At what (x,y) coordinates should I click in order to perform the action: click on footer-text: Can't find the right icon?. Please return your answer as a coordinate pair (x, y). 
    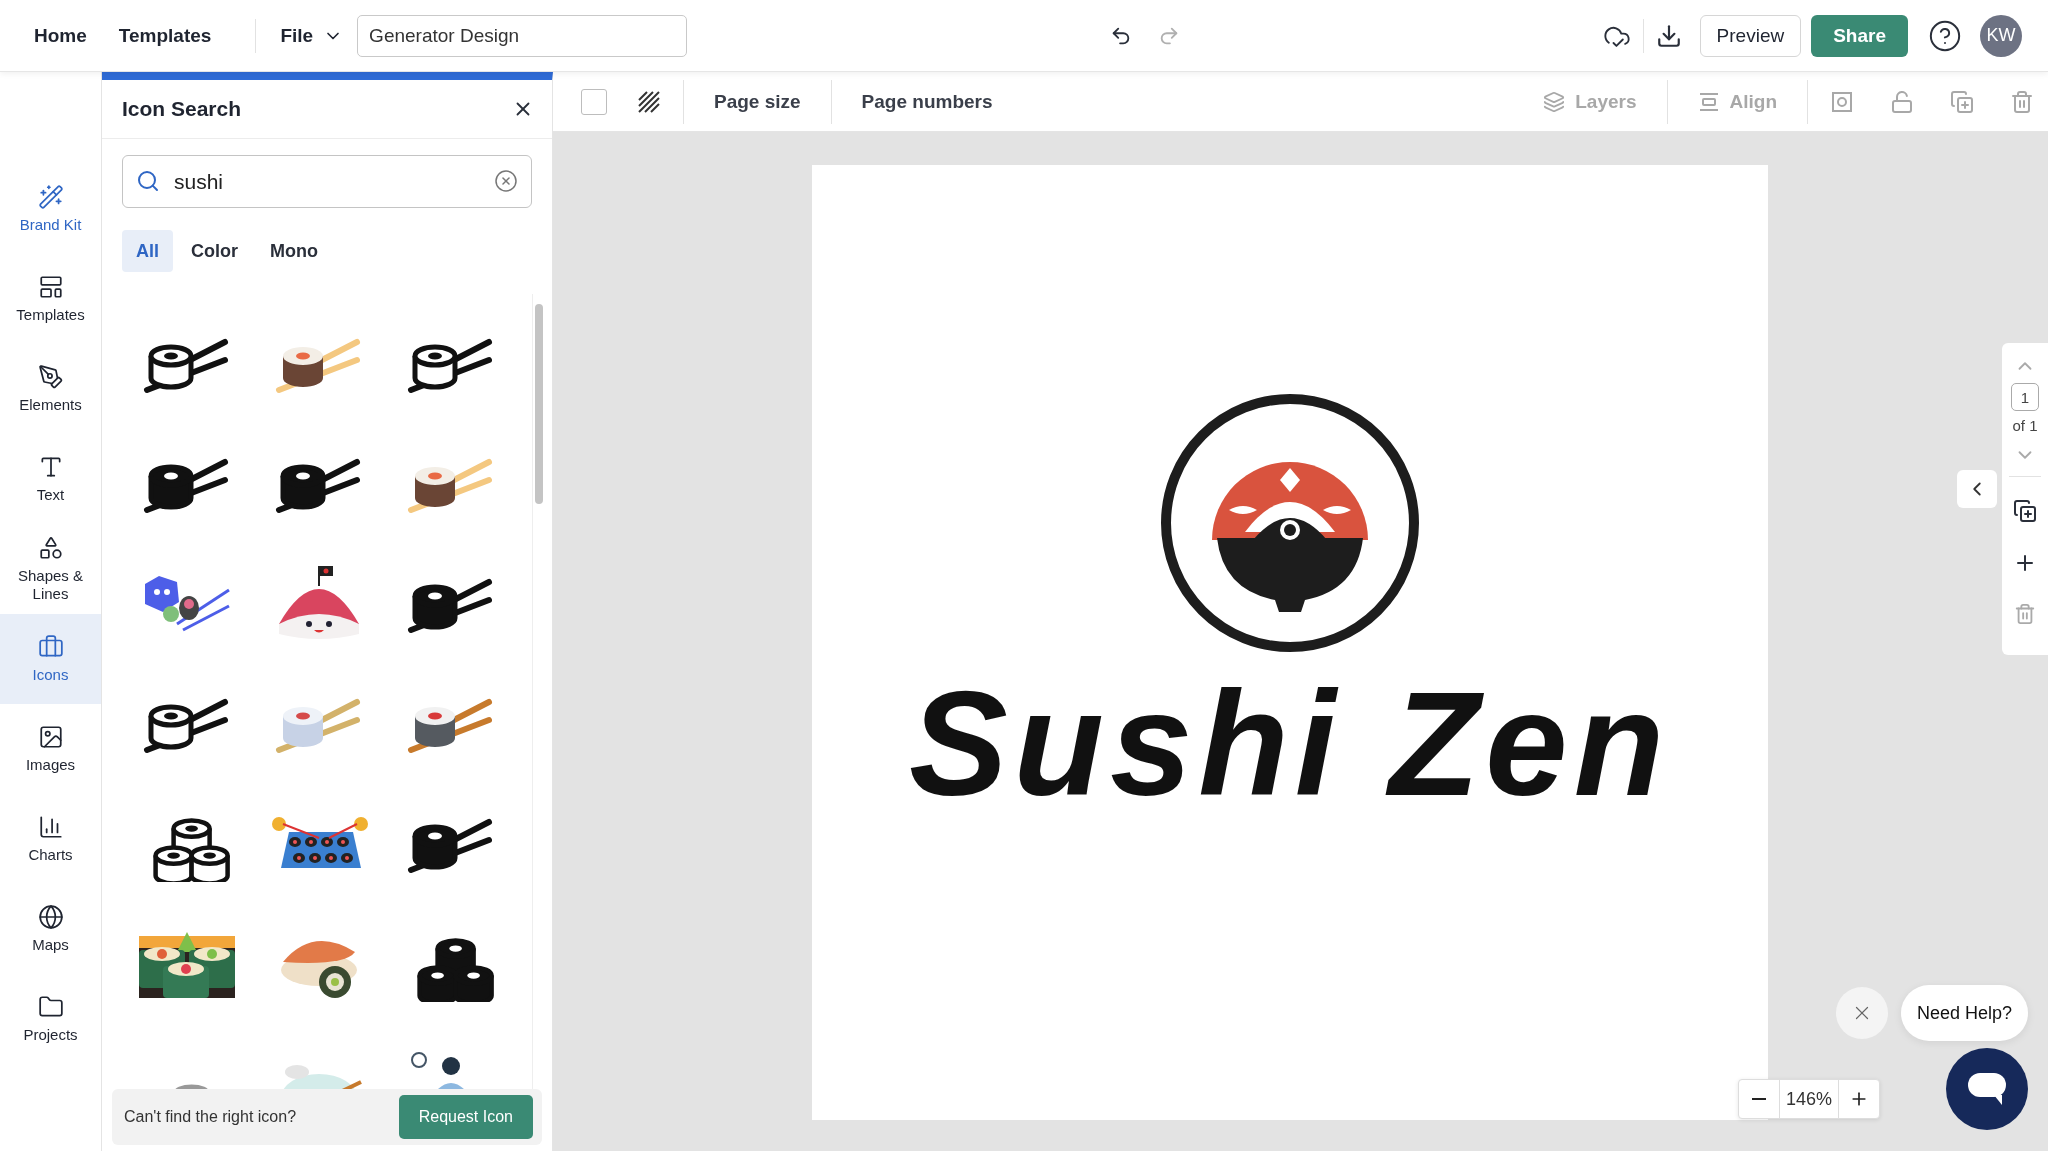
    Looking at the image, I should click on (210, 1117).